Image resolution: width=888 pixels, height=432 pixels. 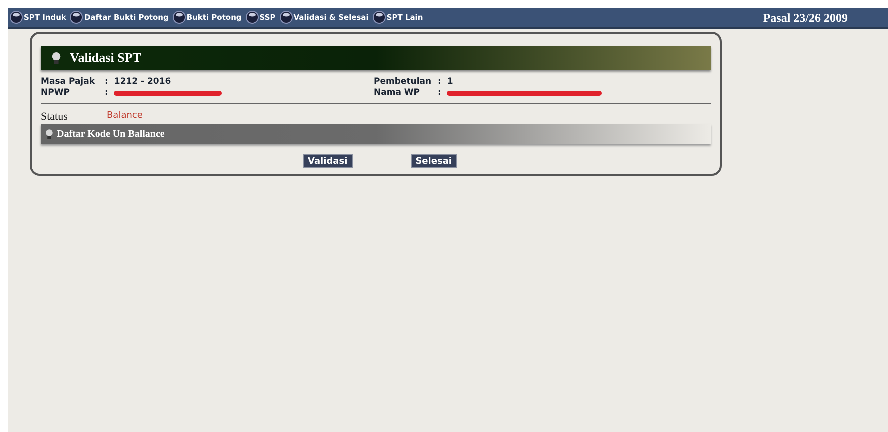 I want to click on action-button: Selesai, so click(x=433, y=161).